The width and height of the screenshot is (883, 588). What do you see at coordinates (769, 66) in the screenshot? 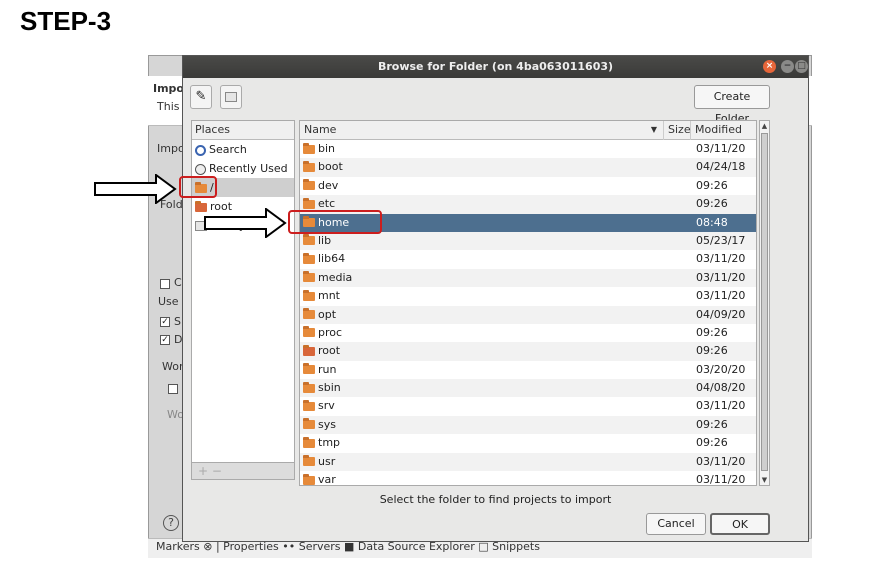
I see `close-icon: ×` at bounding box center [769, 66].